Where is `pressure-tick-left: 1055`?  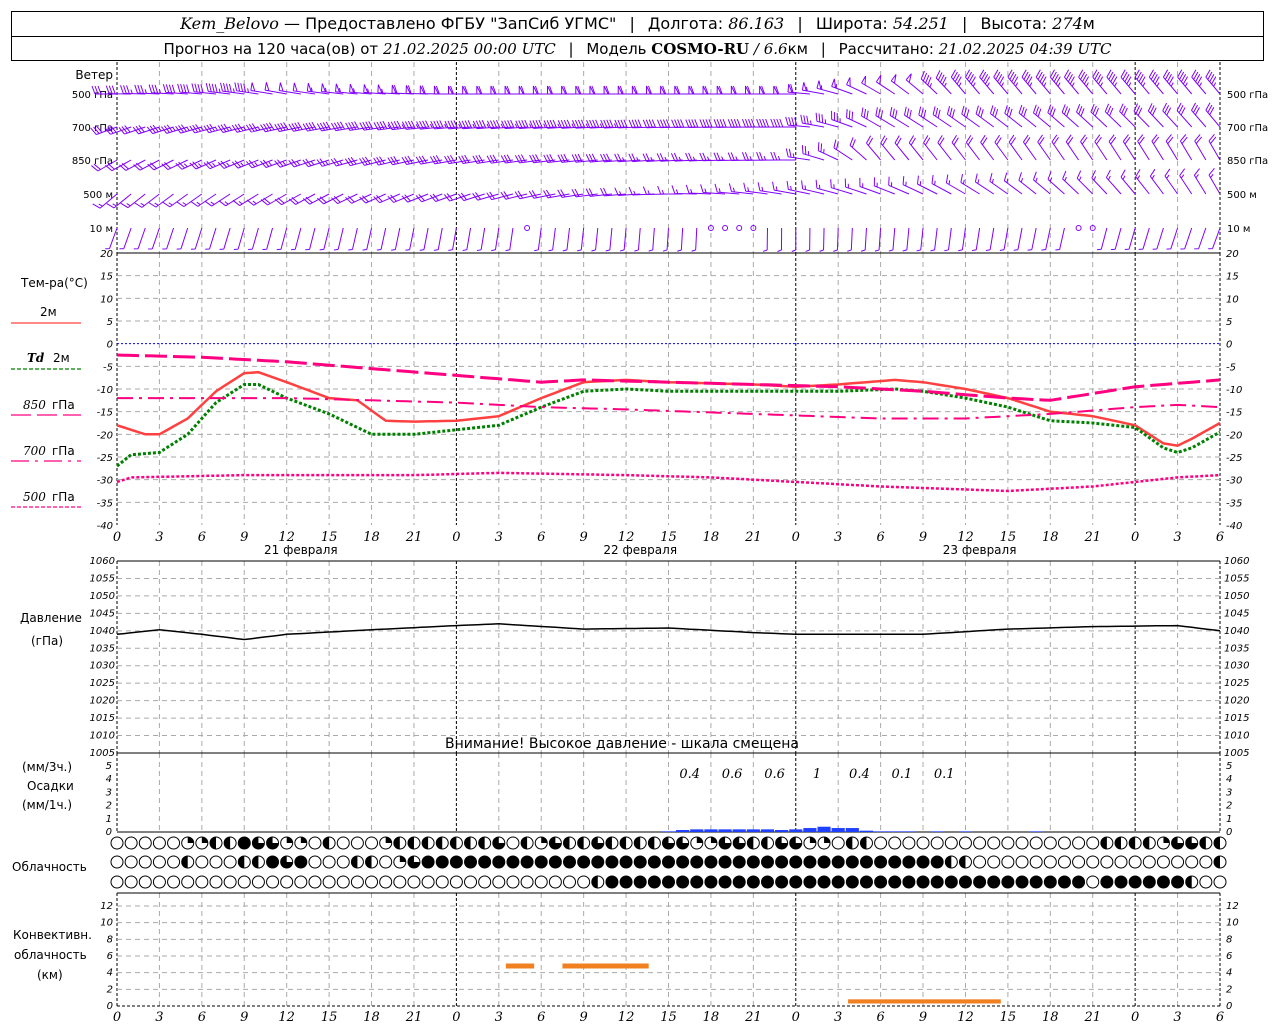 pressure-tick-left: 1055 is located at coordinates (102, 578).